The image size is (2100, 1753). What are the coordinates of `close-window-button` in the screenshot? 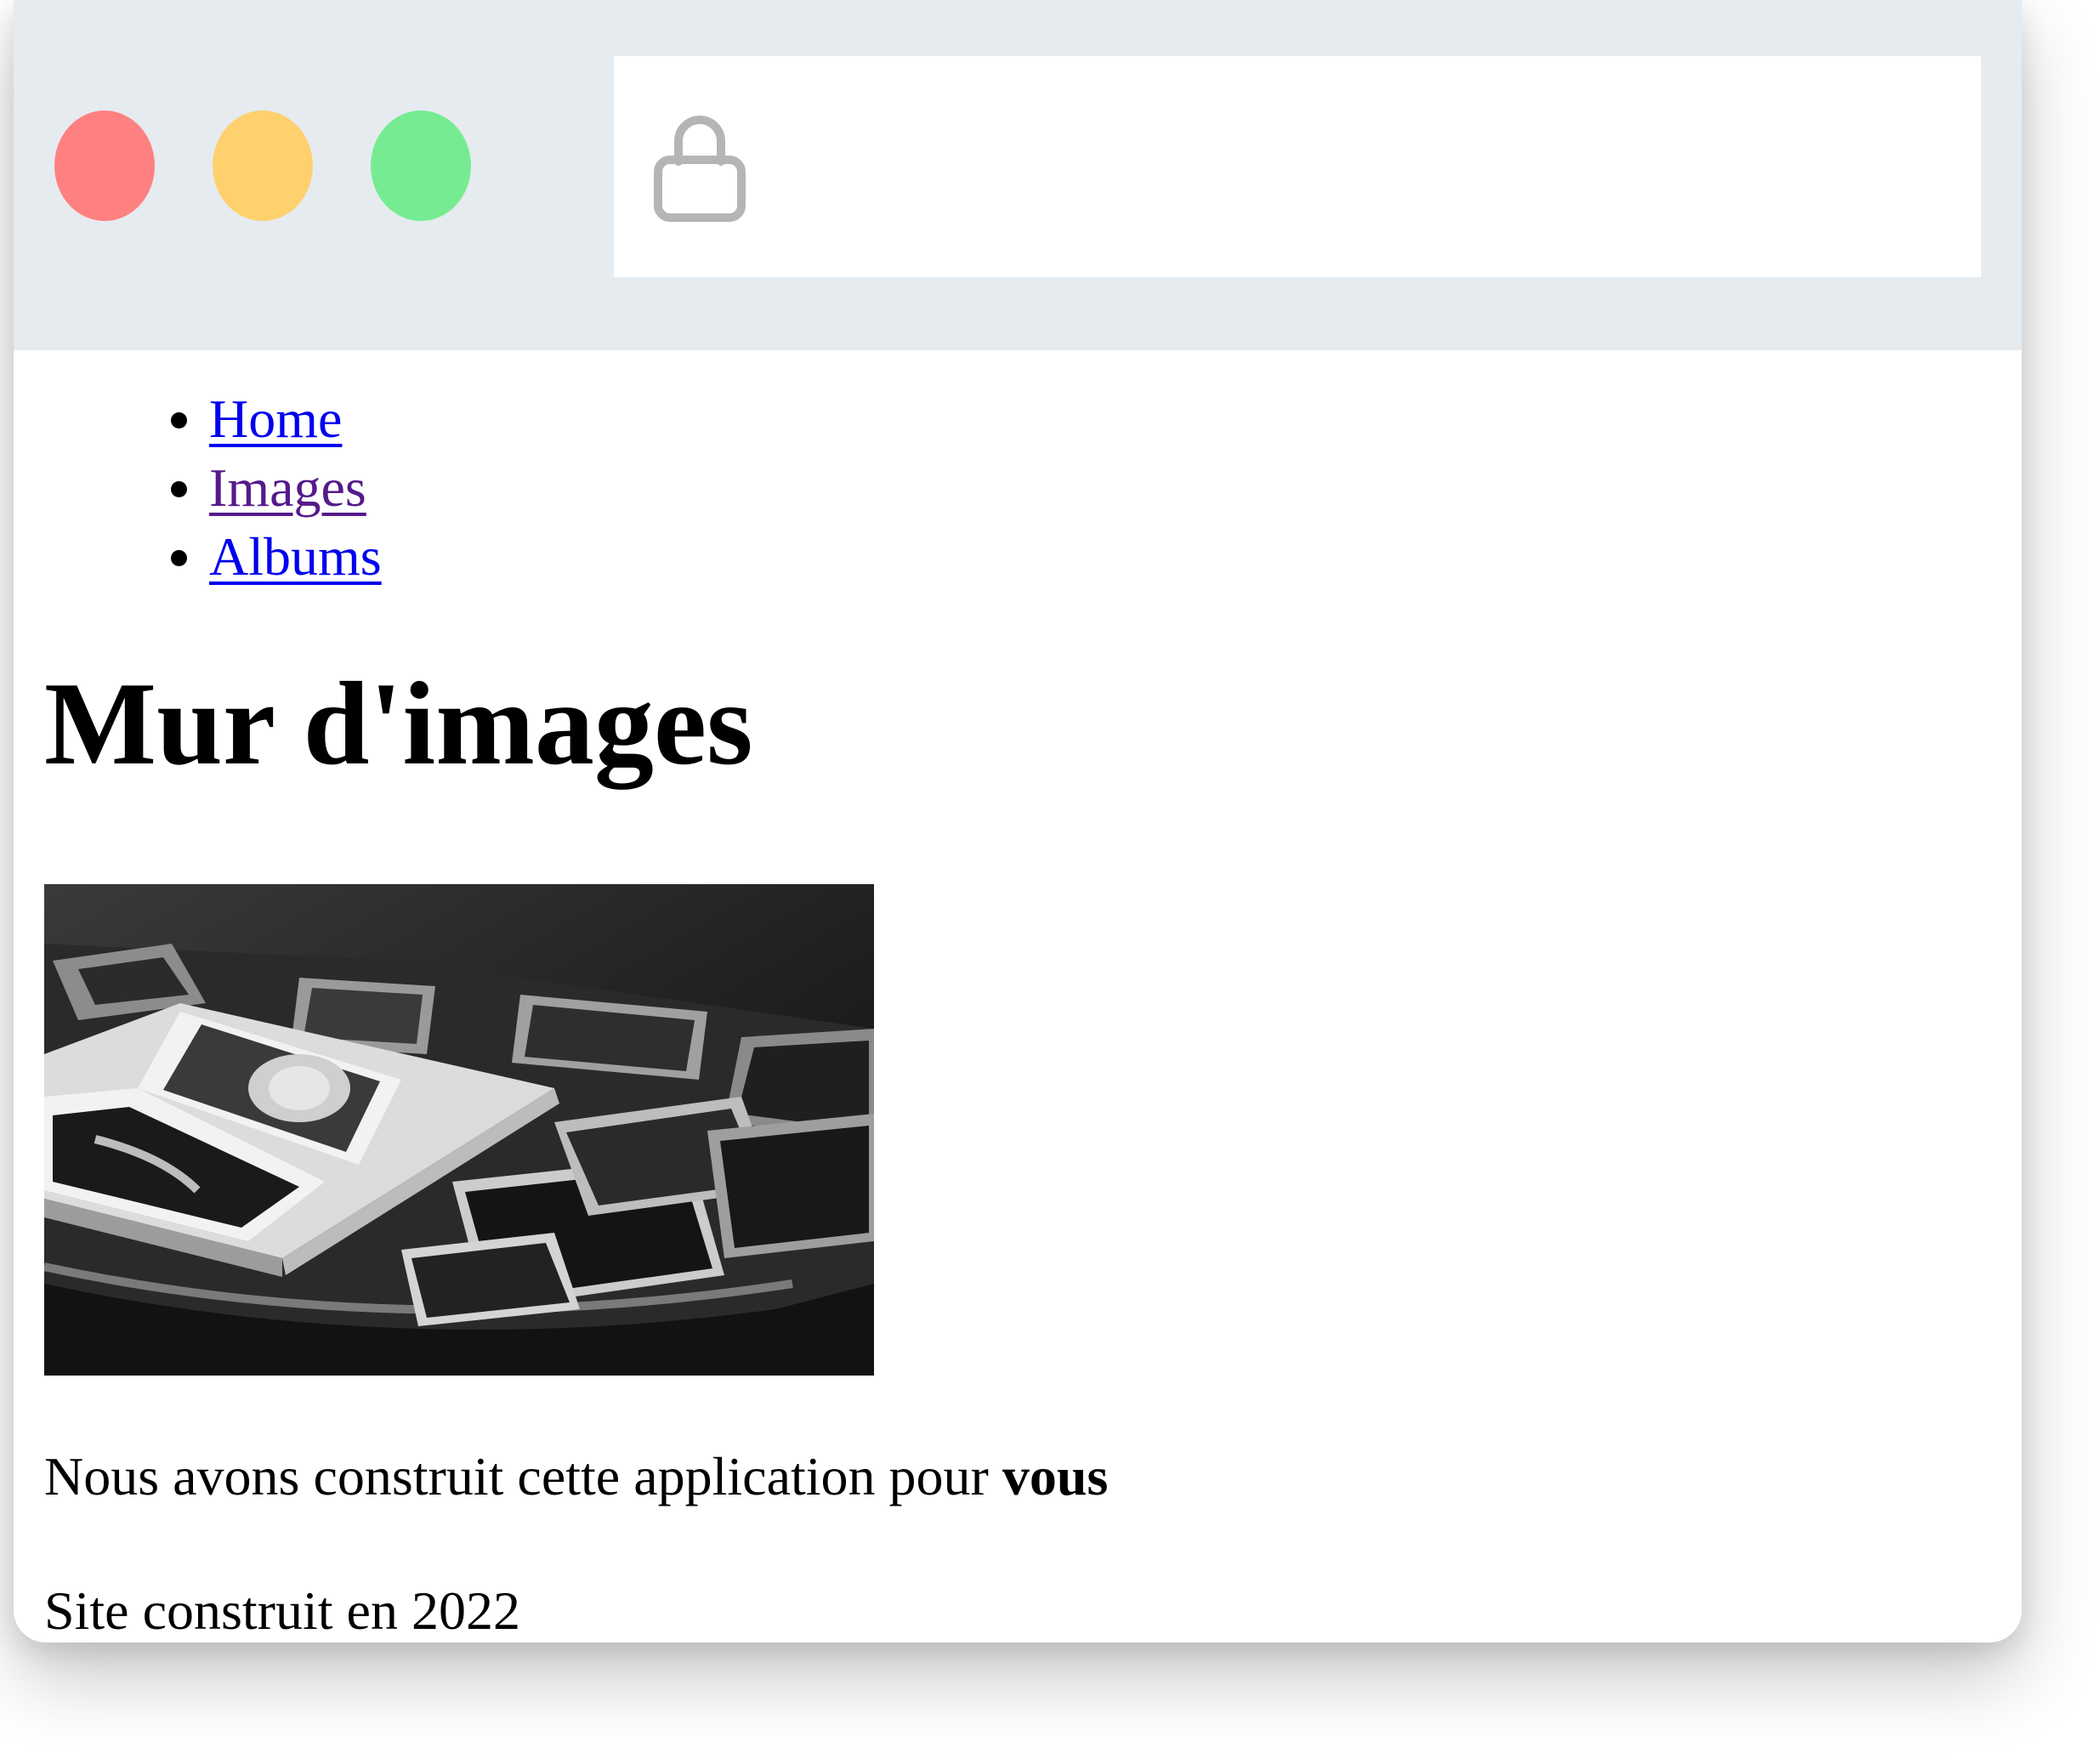 It's located at (104, 166).